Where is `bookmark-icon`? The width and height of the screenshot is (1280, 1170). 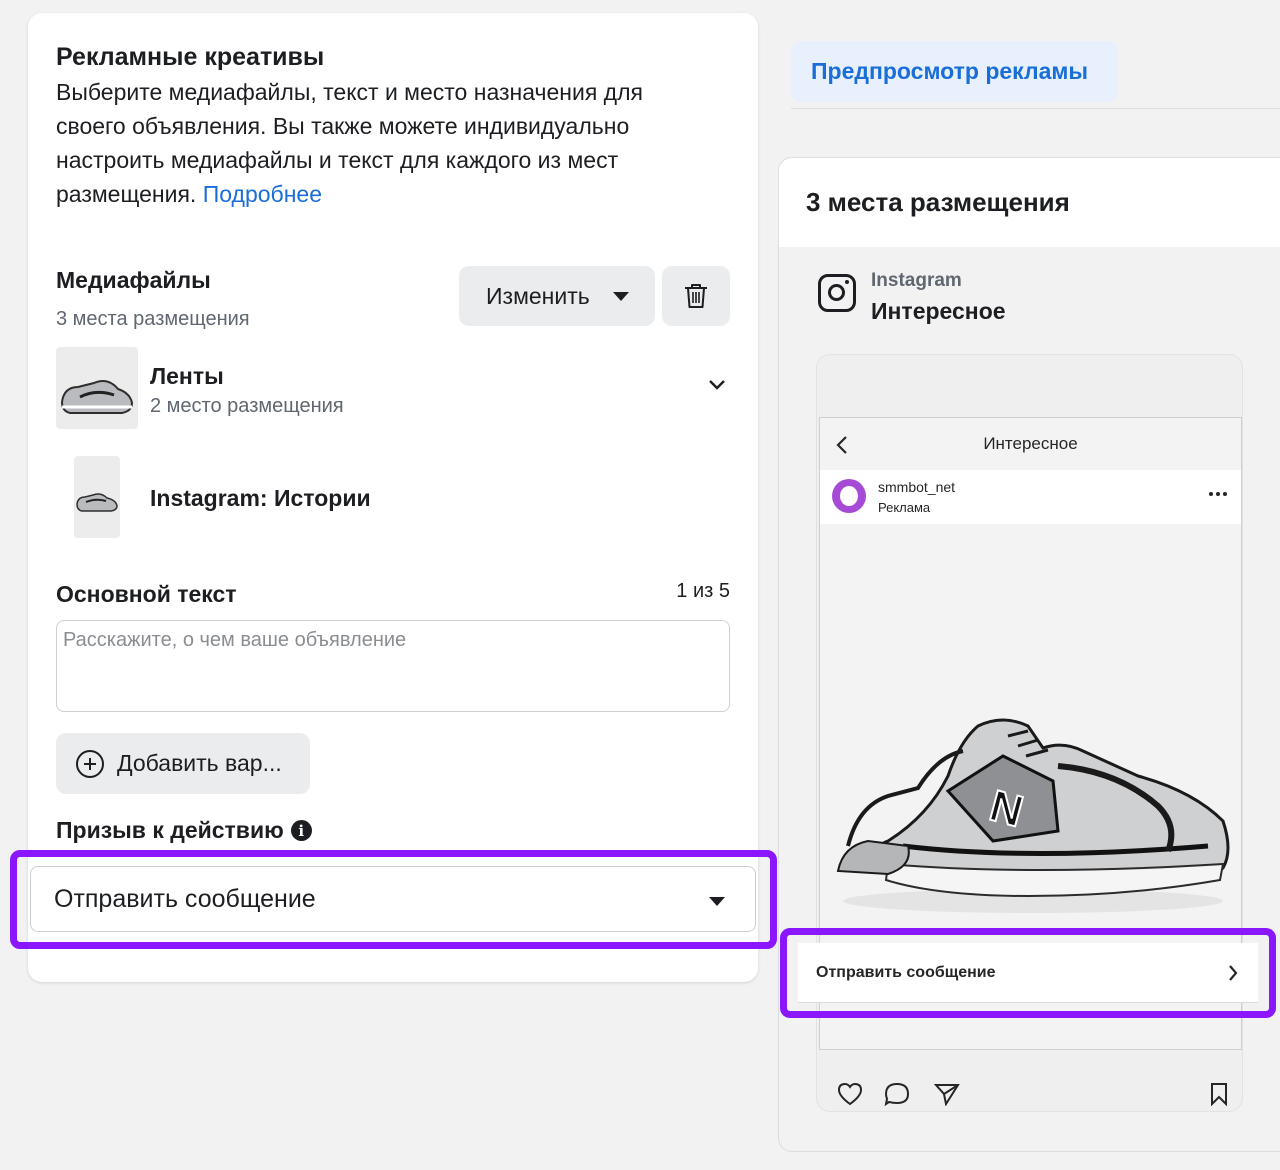 bookmark-icon is located at coordinates (1219, 1094).